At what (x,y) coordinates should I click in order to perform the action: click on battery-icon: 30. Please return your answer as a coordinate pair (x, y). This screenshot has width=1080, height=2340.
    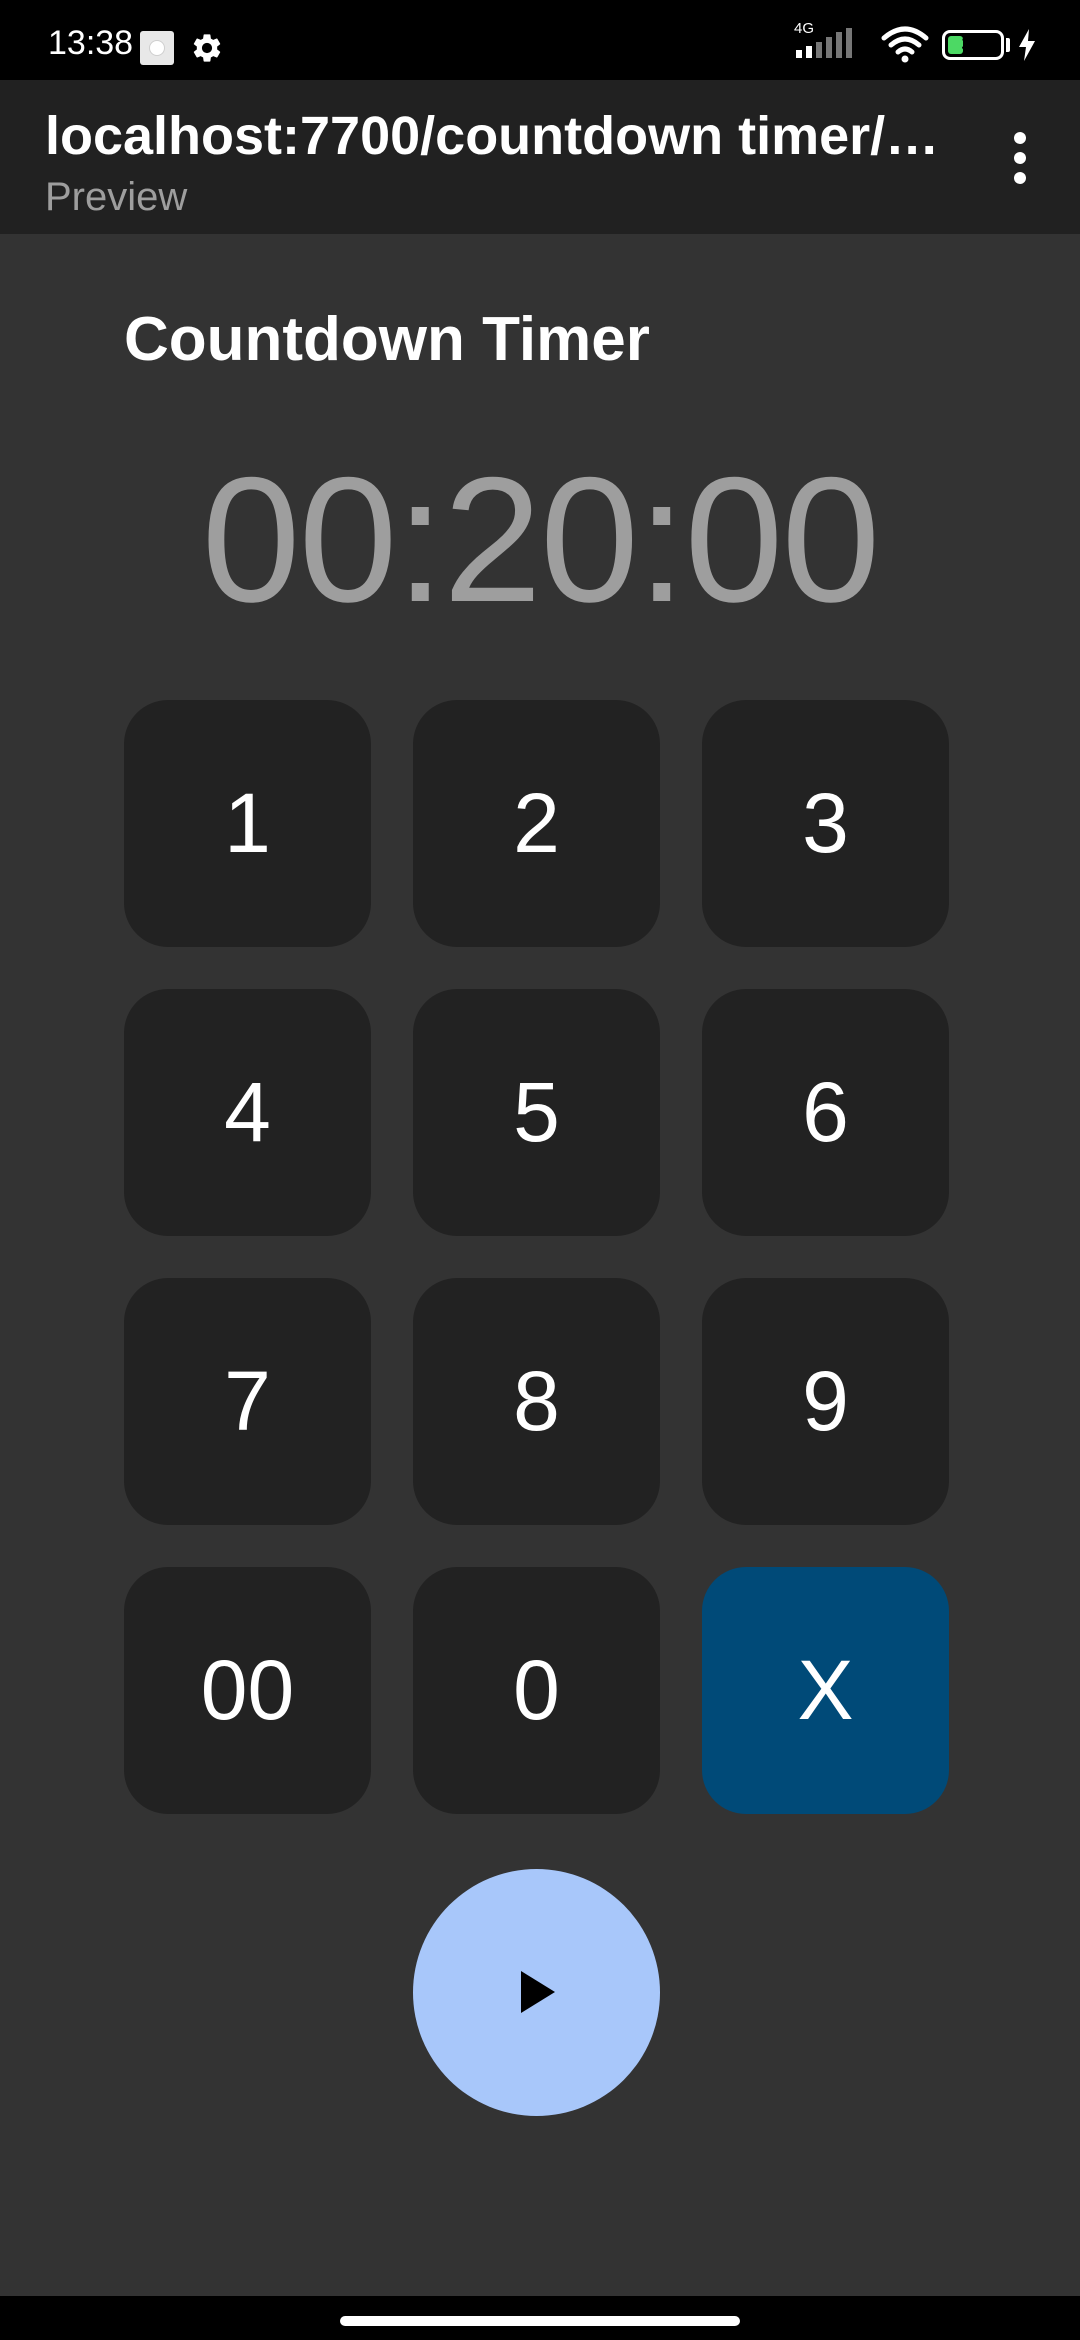
    Looking at the image, I should click on (973, 45).